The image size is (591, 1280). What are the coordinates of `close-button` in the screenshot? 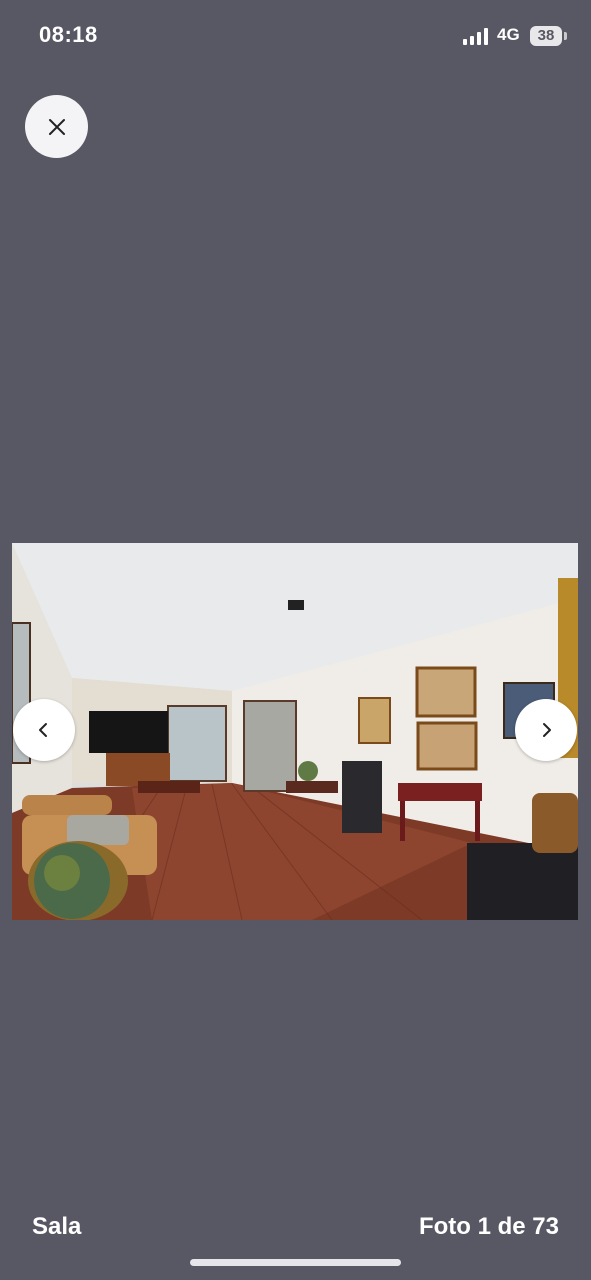 It's located at (56, 126).